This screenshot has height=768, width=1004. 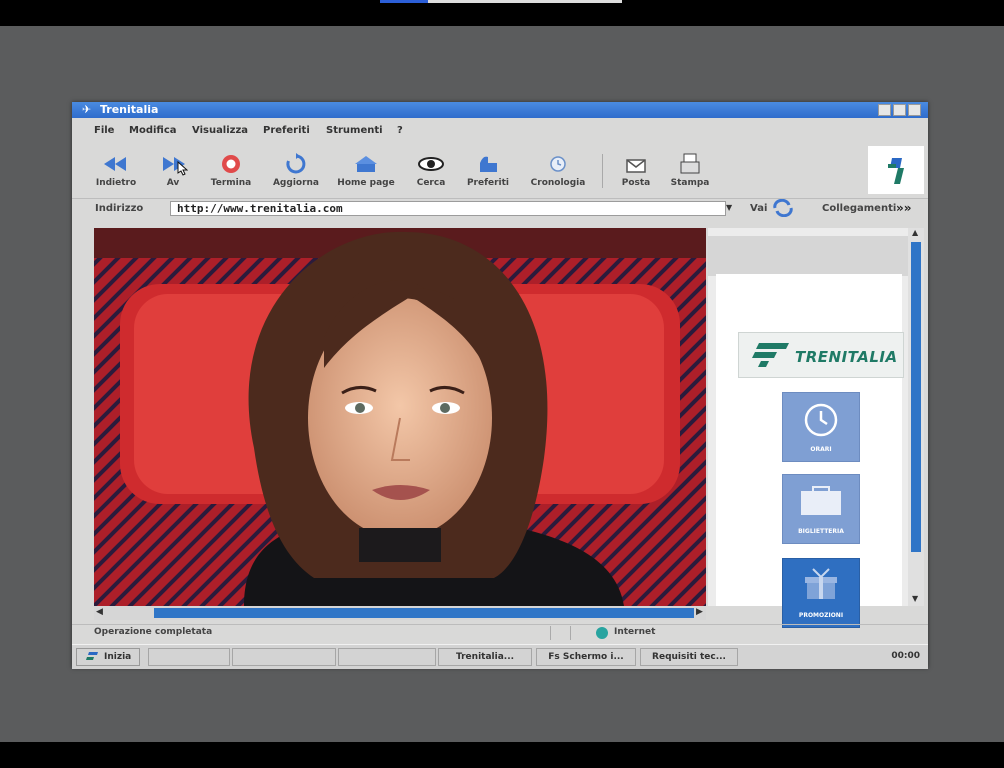 I want to click on search-icon, so click(x=431, y=164).